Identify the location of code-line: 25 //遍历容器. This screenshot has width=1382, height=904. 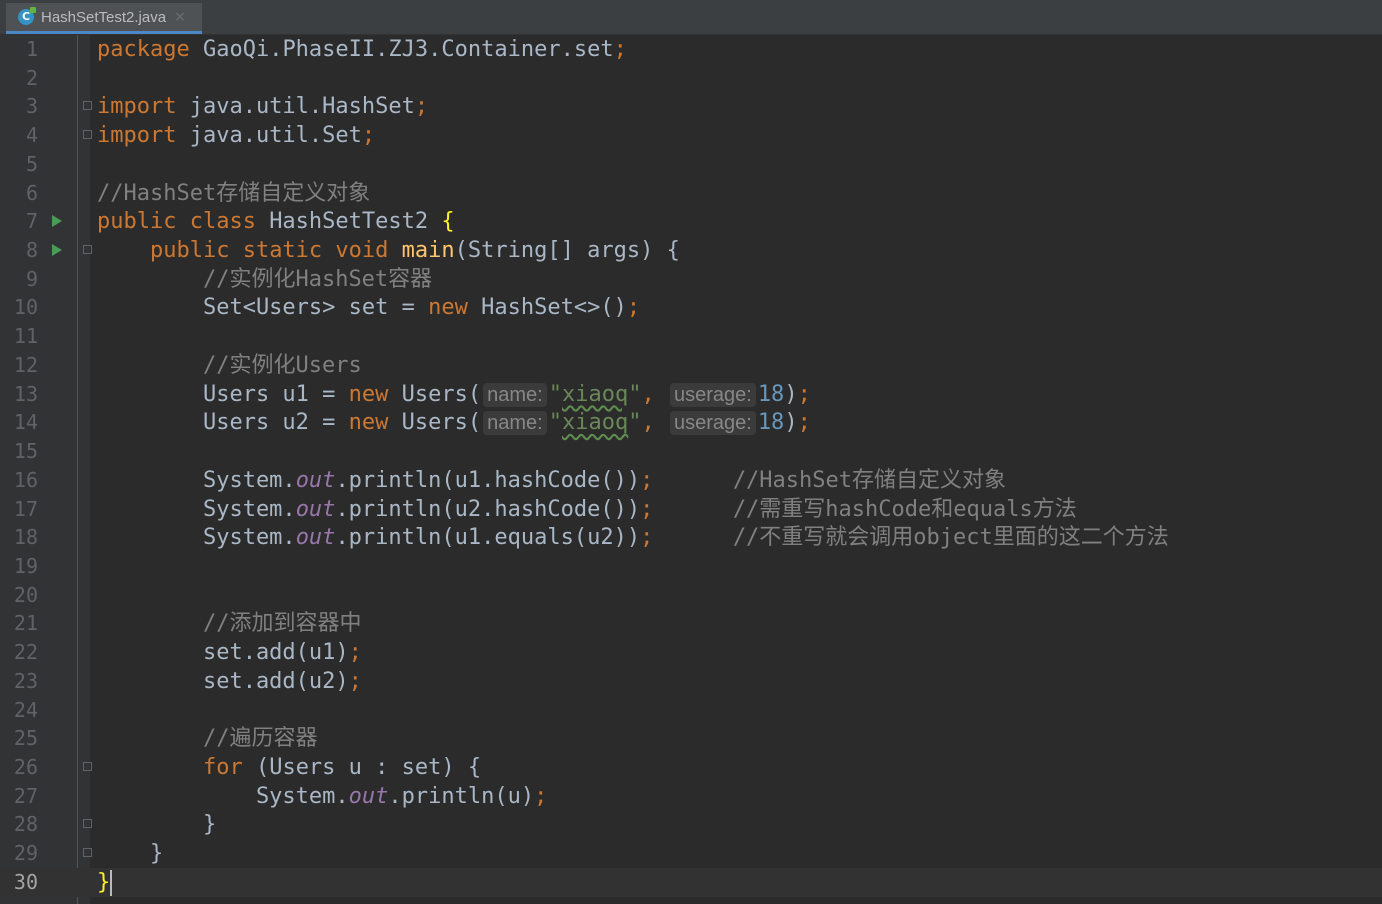
(691, 738).